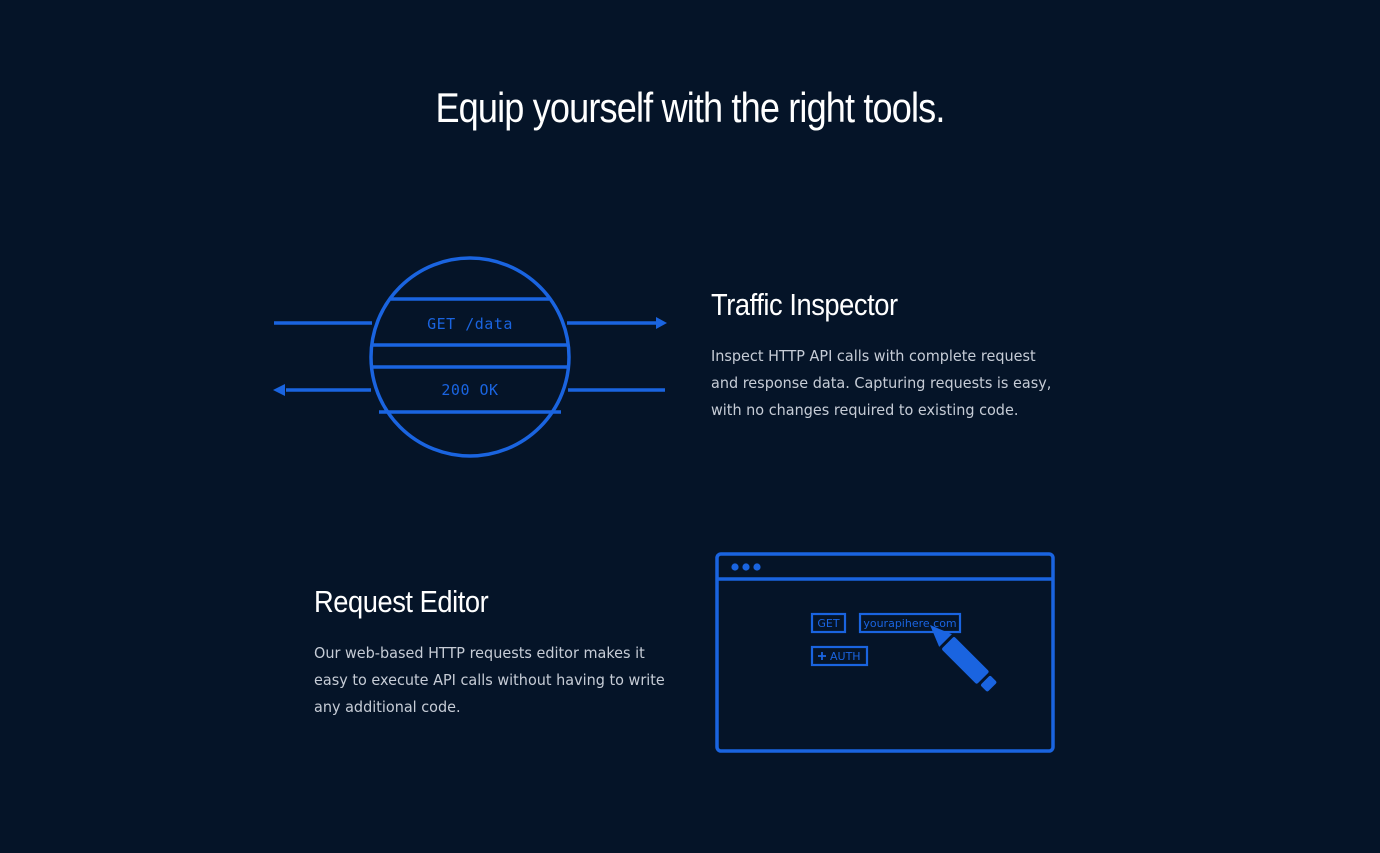 This screenshot has width=1380, height=853. Describe the element at coordinates (661, 323) in the screenshot. I see `arrow-right-icon` at that location.